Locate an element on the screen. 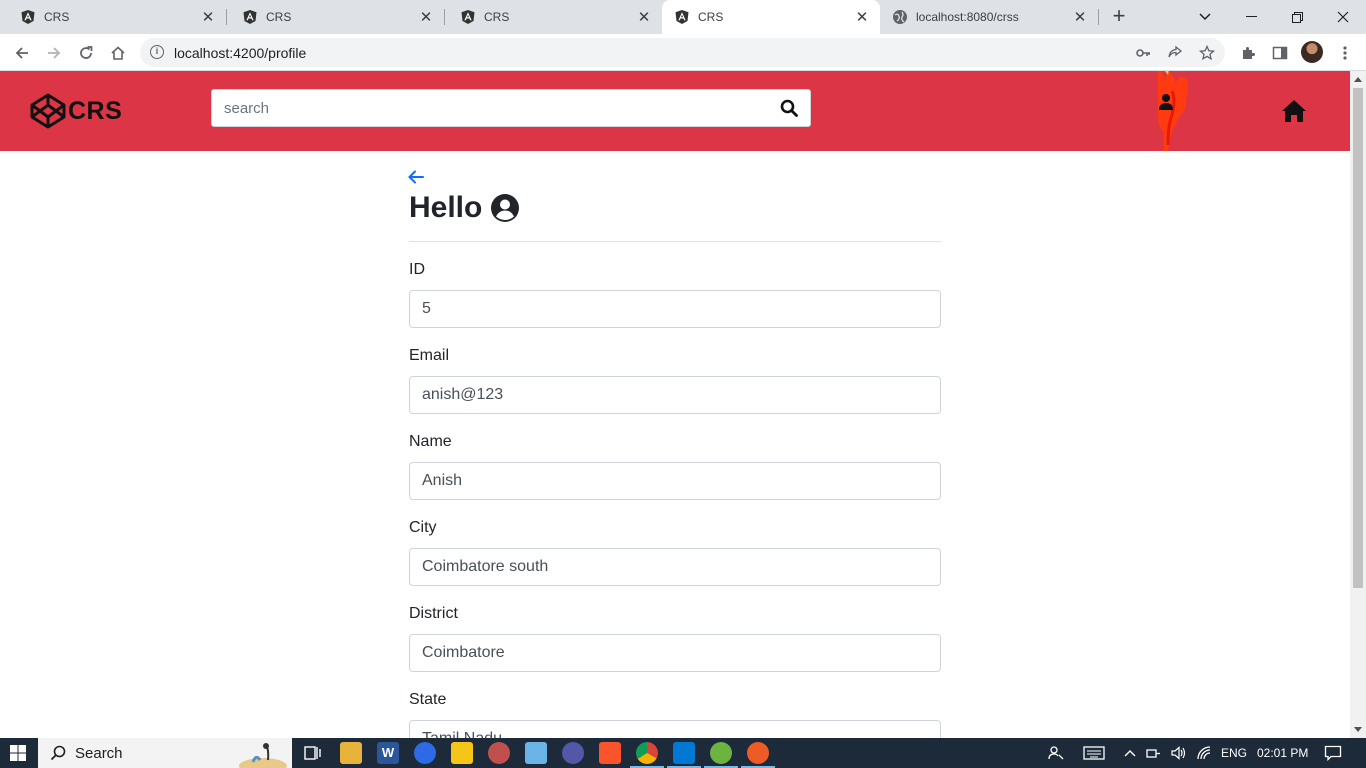 Image resolution: width=1366 pixels, height=768 pixels. extensions-icon is located at coordinates (1248, 53).